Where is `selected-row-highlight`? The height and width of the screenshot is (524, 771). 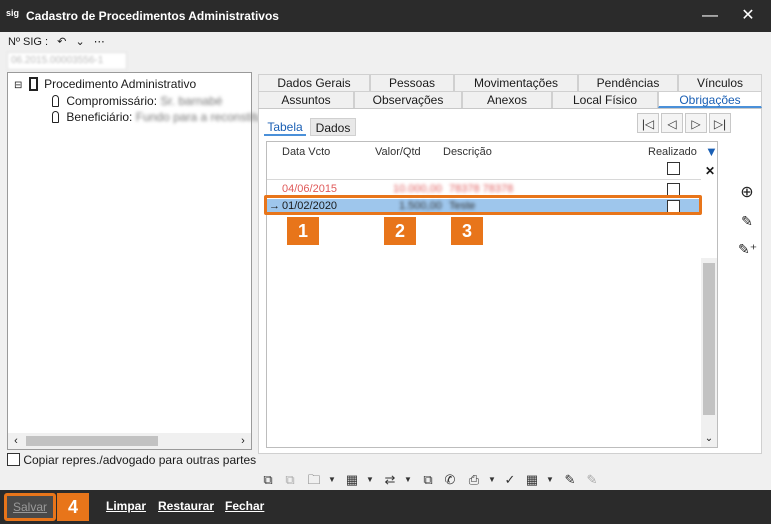 selected-row-highlight is located at coordinates (483, 205).